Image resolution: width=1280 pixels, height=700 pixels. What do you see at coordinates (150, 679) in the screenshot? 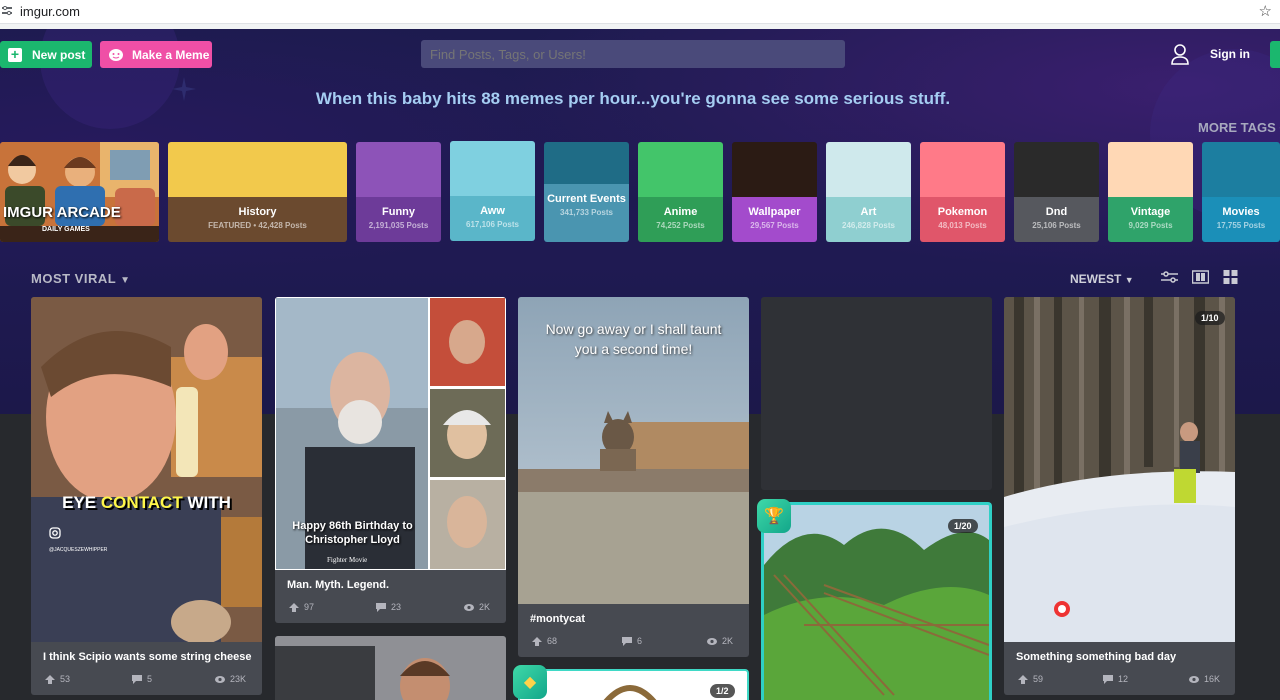
I see `comment-value: 5` at bounding box center [150, 679].